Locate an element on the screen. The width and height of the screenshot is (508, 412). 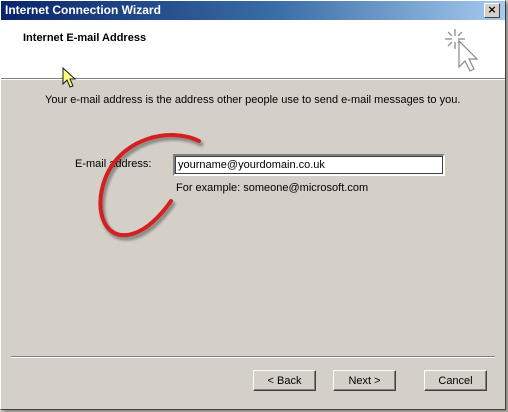
page-title: Internet E-mail Address is located at coordinates (85, 38).